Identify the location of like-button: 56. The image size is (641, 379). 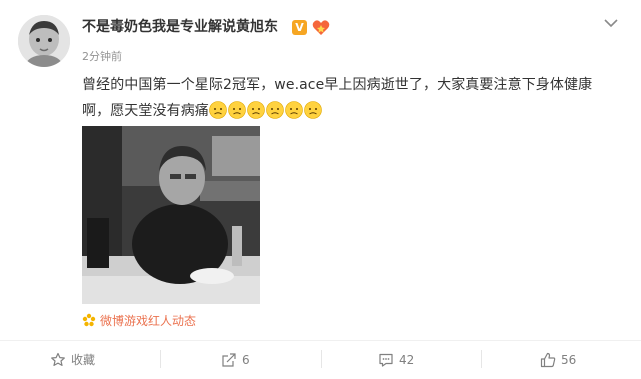
(561, 360).